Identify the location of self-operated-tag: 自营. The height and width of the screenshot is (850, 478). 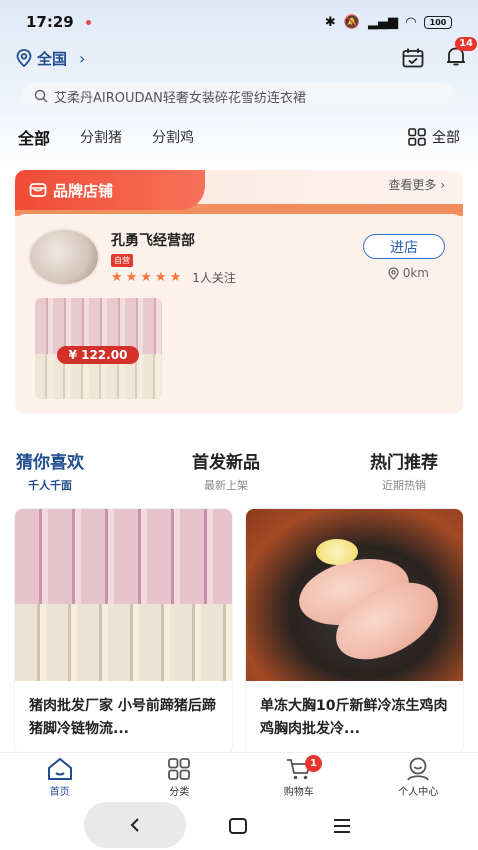
(122, 260).